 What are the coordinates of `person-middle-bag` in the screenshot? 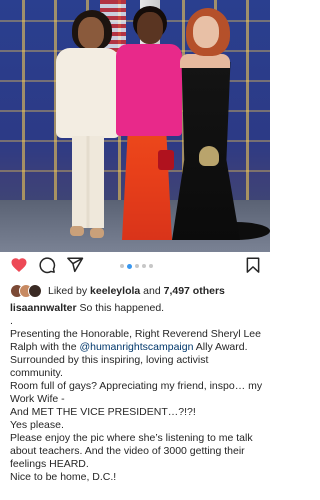 It's located at (166, 160).